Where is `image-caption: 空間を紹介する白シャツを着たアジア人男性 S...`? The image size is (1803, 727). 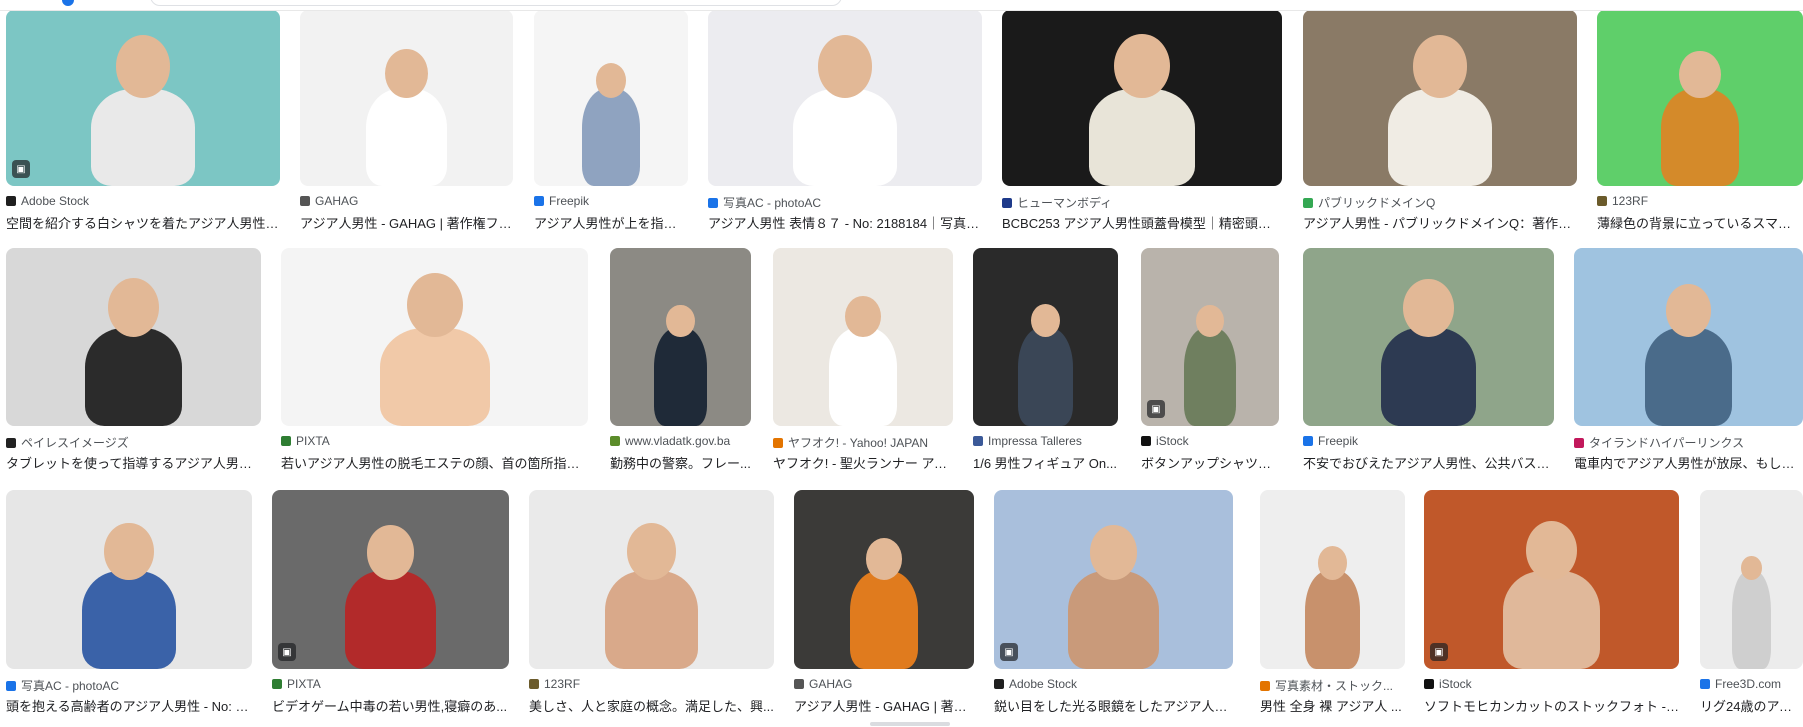 image-caption: 空間を紹介する白シャツを着たアジア人男性 S... is located at coordinates (143, 222).